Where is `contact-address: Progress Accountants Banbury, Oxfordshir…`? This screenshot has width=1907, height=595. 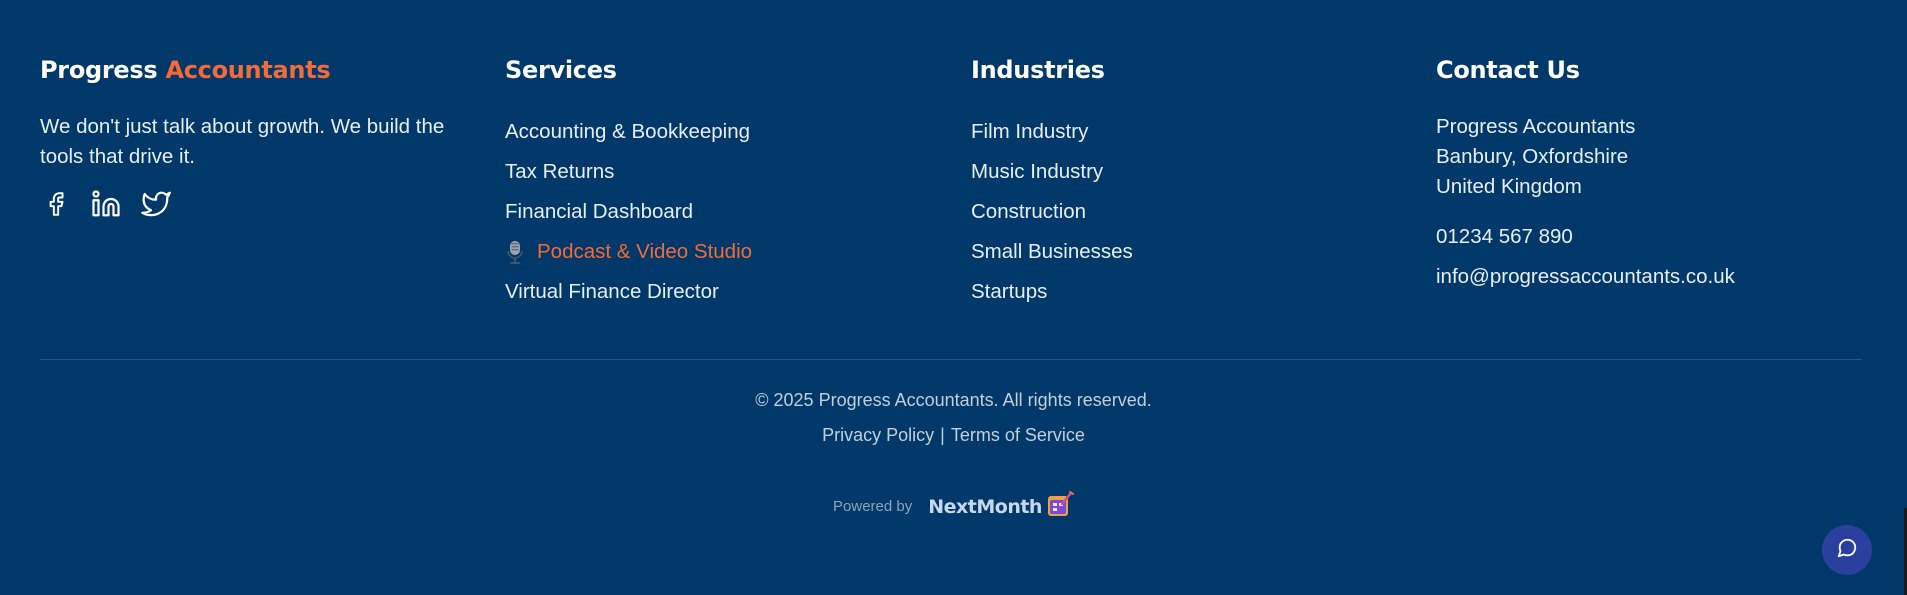 contact-address: Progress Accountants Banbury, Oxfordshir… is located at coordinates (1649, 157).